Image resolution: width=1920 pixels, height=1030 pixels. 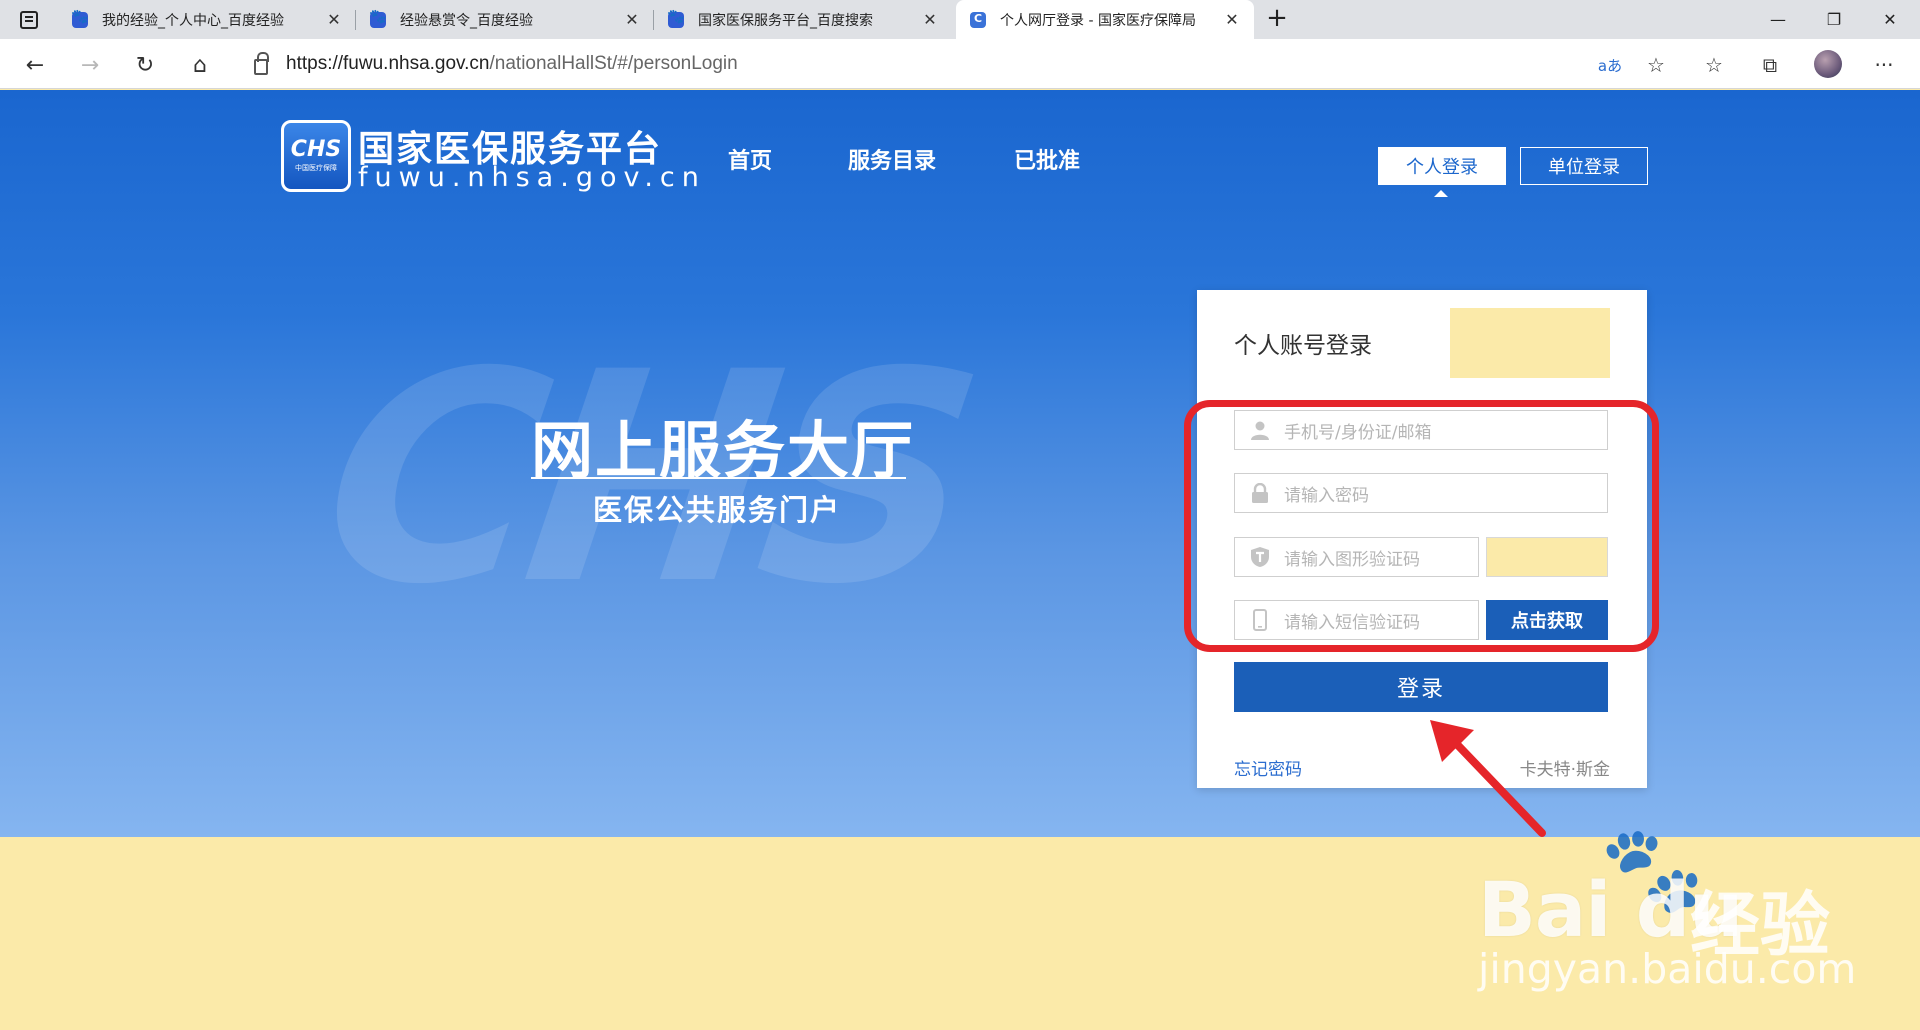 What do you see at coordinates (1828, 64) in the screenshot?
I see `profile-avatar` at bounding box center [1828, 64].